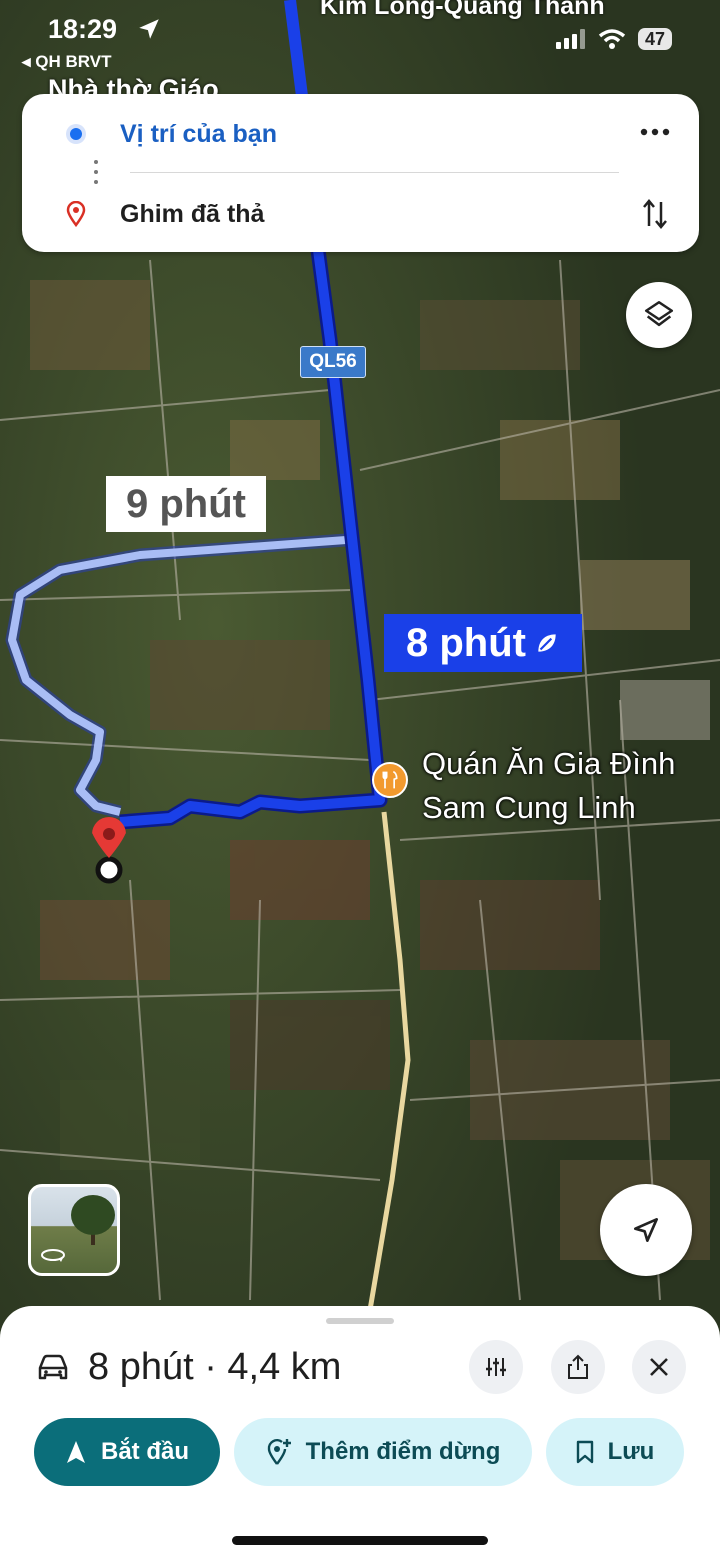 The width and height of the screenshot is (720, 1557). What do you see at coordinates (390, 780) in the screenshot?
I see `restaurant-icon` at bounding box center [390, 780].